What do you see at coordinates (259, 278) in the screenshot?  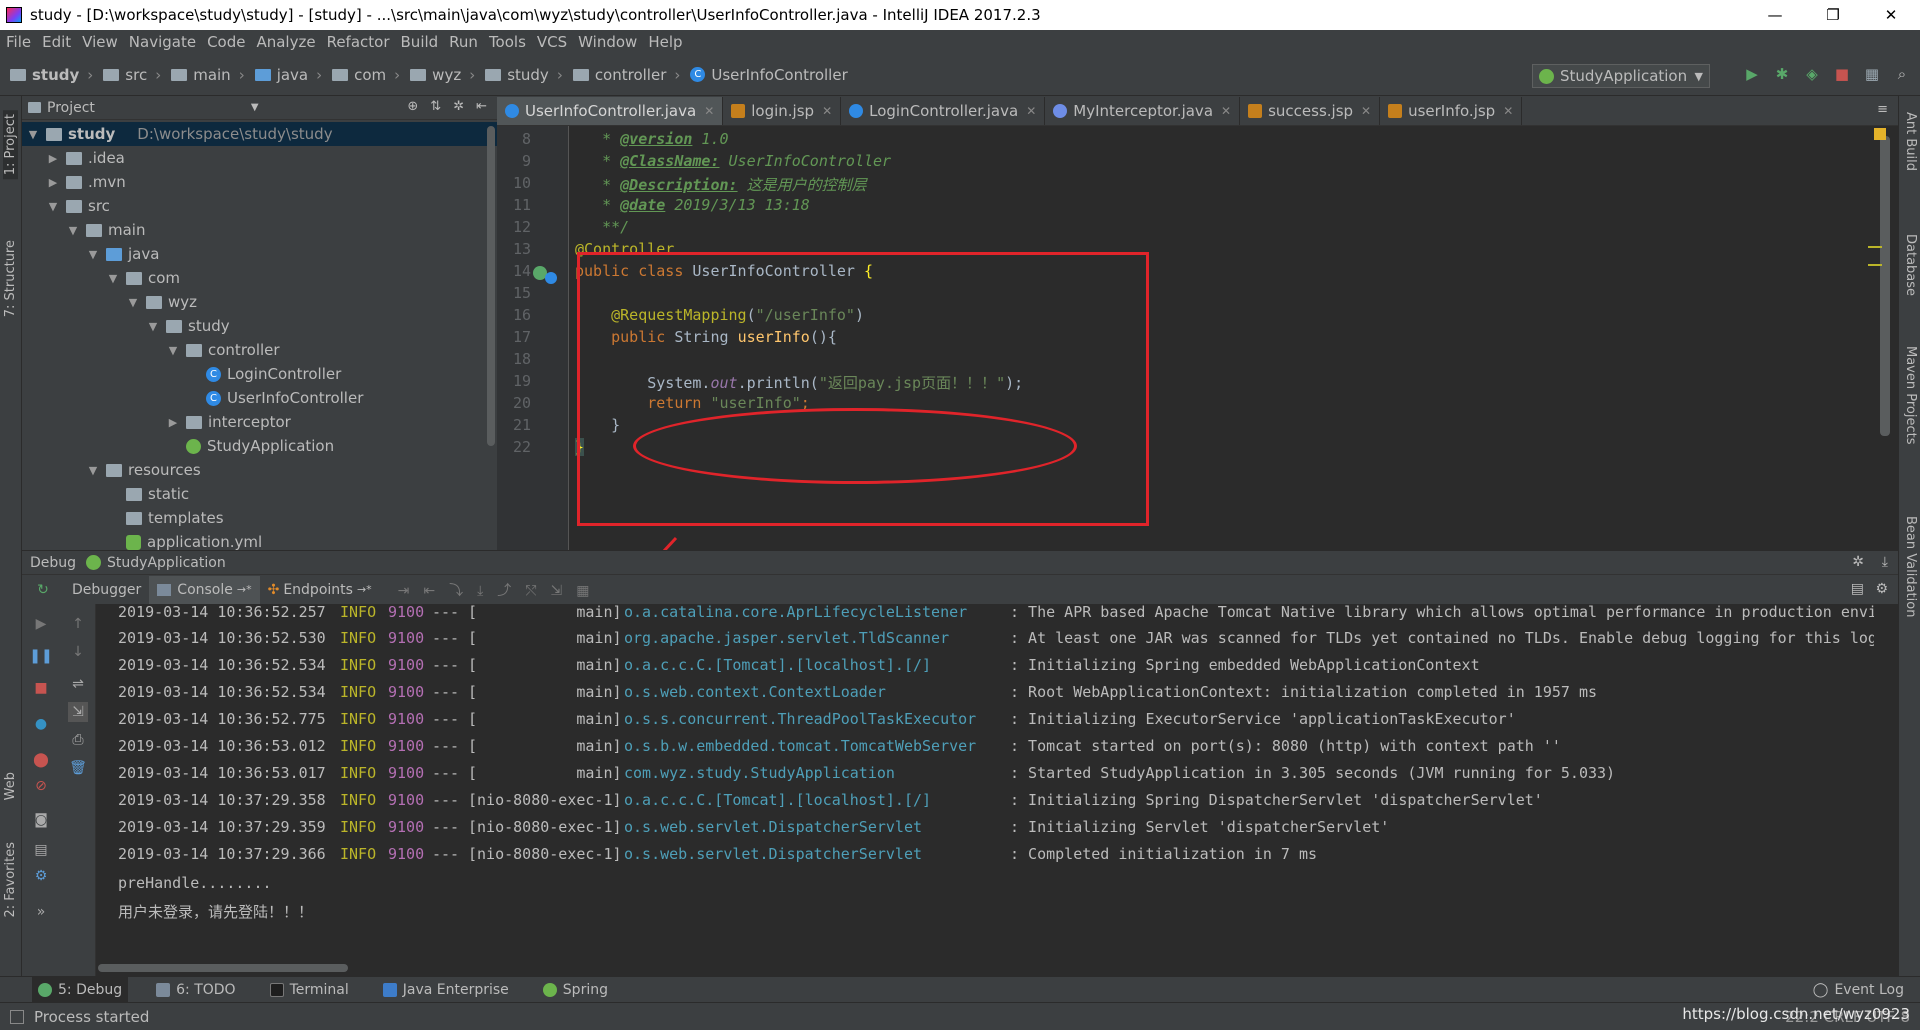 I see `tree-item-com: ▼ com` at bounding box center [259, 278].